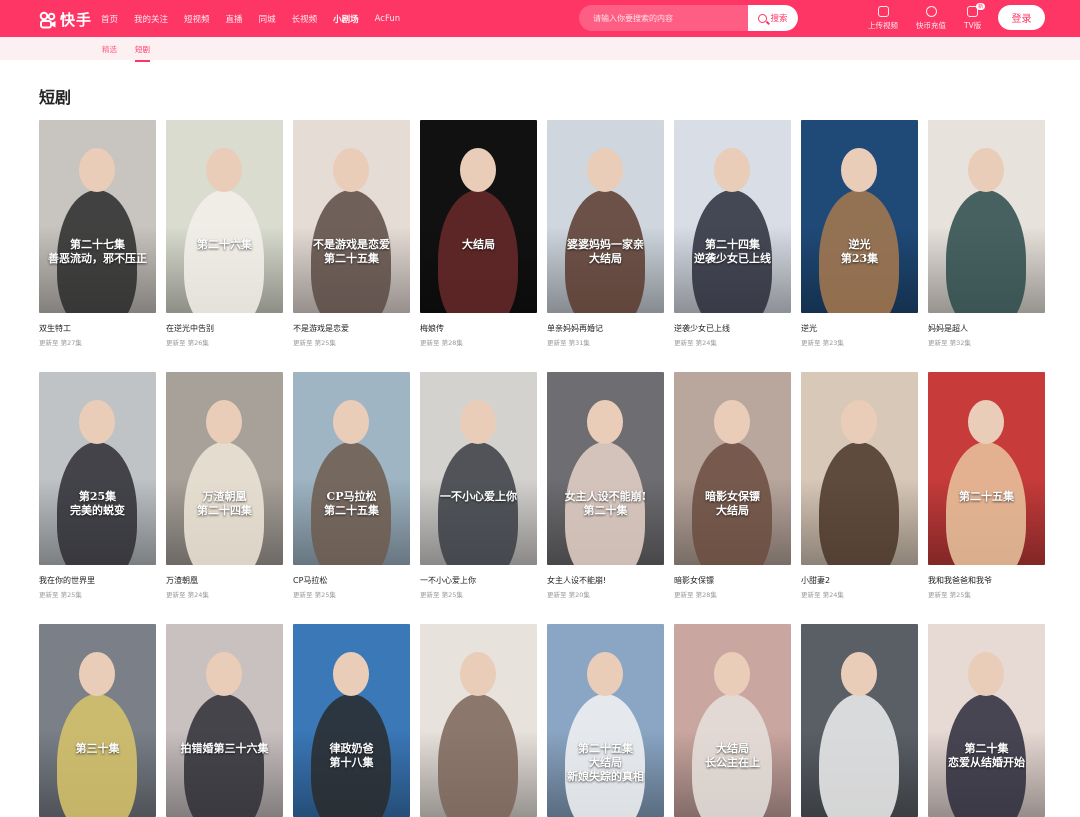 The image size is (1080, 817). I want to click on drama-card: 律政奶爸 第十八集, so click(351, 720).